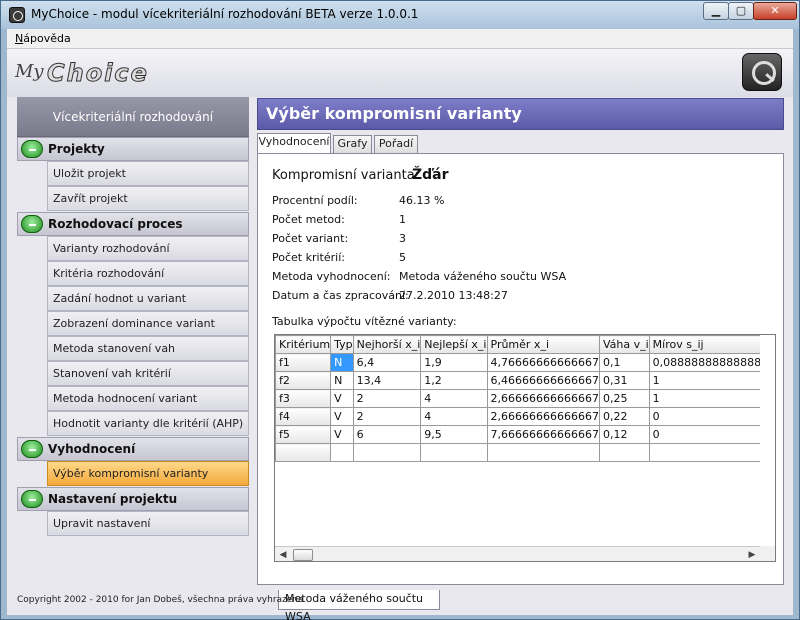 This screenshot has width=800, height=620. I want to click on table-cell: 9,5, so click(454, 434).